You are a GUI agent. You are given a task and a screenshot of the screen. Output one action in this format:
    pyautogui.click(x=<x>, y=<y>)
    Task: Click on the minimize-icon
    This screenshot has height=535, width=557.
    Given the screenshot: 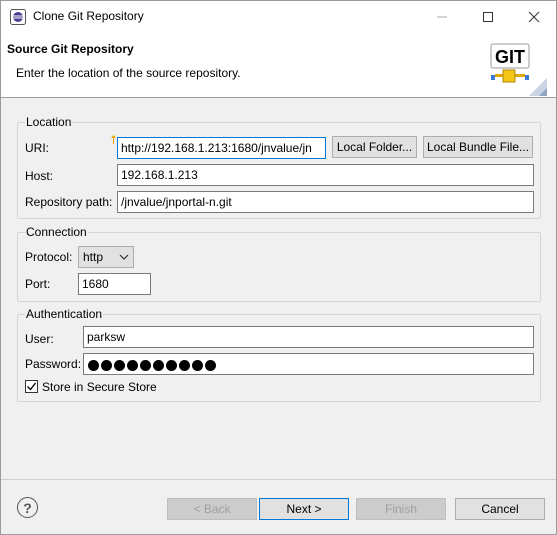 What is the action you would take?
    pyautogui.click(x=442, y=16)
    